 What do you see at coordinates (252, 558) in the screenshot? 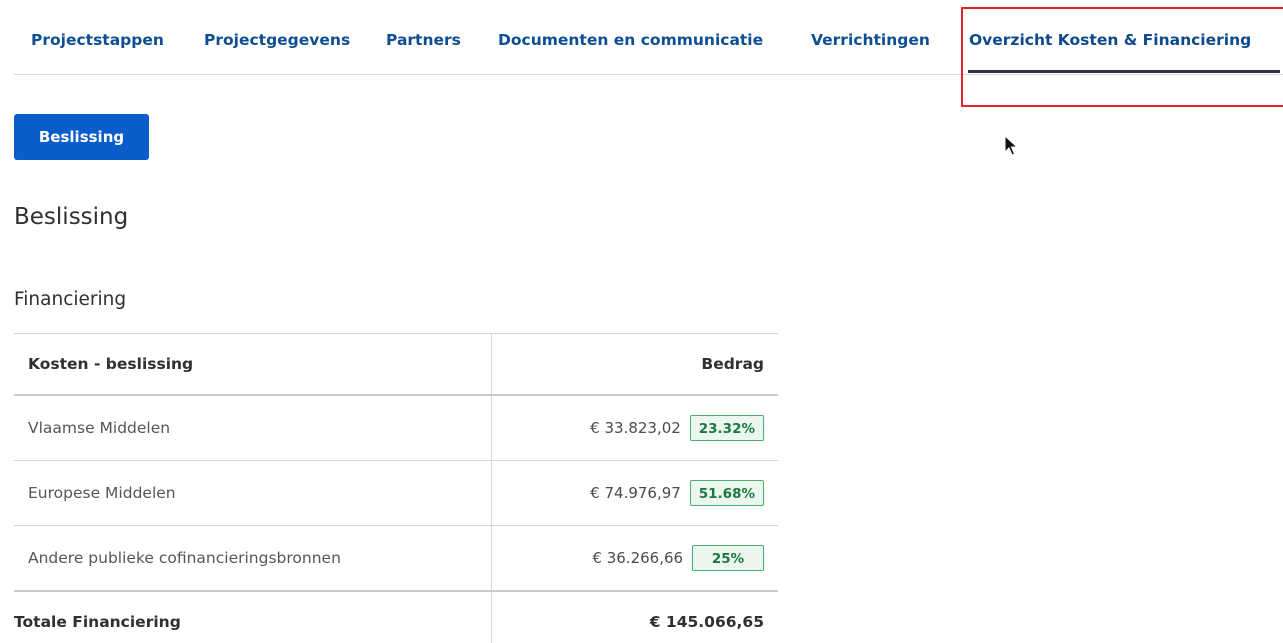
I see `row-label: Andere publieke cofinancieringsbronnen` at bounding box center [252, 558].